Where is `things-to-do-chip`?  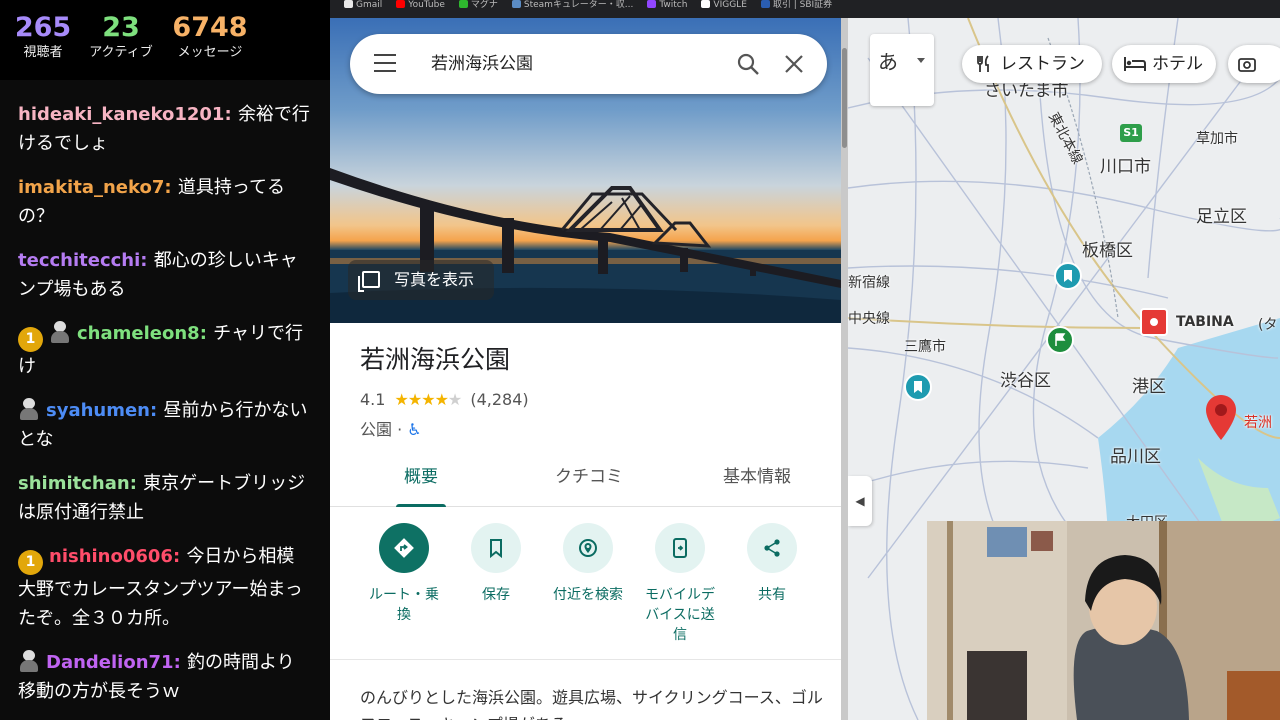
things-to-do-chip is located at coordinates (1254, 64).